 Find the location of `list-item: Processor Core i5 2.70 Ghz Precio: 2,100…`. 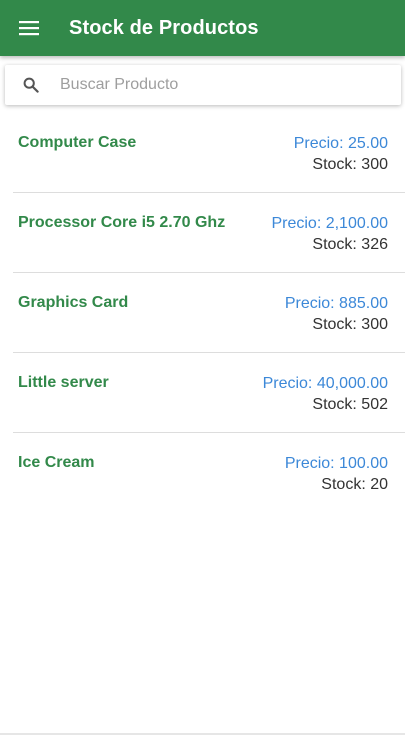

list-item: Processor Core i5 2.70 Ghz Precio: 2,100… is located at coordinates (209, 233).